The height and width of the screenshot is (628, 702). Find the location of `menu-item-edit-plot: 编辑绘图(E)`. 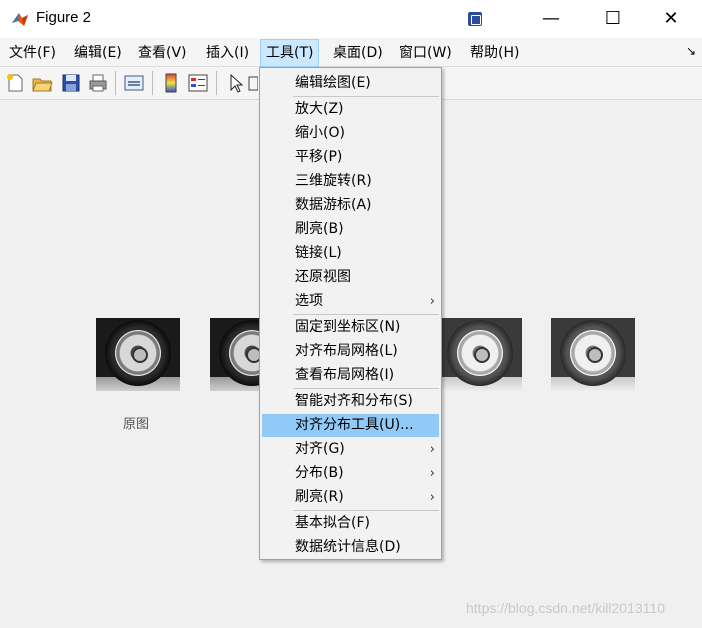

menu-item-edit-plot: 编辑绘图(E) is located at coordinates (350, 83).